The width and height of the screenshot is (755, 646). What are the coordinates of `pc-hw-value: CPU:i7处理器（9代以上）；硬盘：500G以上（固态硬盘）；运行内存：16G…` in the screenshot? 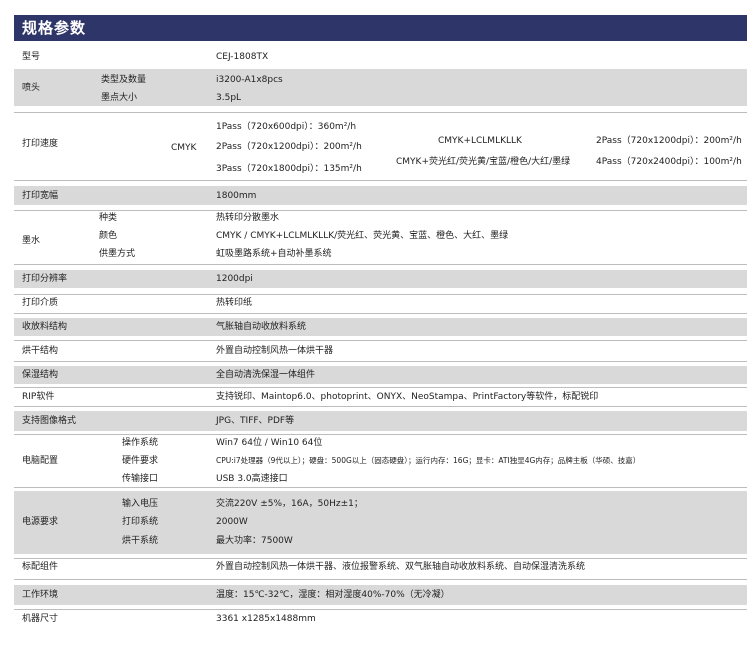 It's located at (428, 460).